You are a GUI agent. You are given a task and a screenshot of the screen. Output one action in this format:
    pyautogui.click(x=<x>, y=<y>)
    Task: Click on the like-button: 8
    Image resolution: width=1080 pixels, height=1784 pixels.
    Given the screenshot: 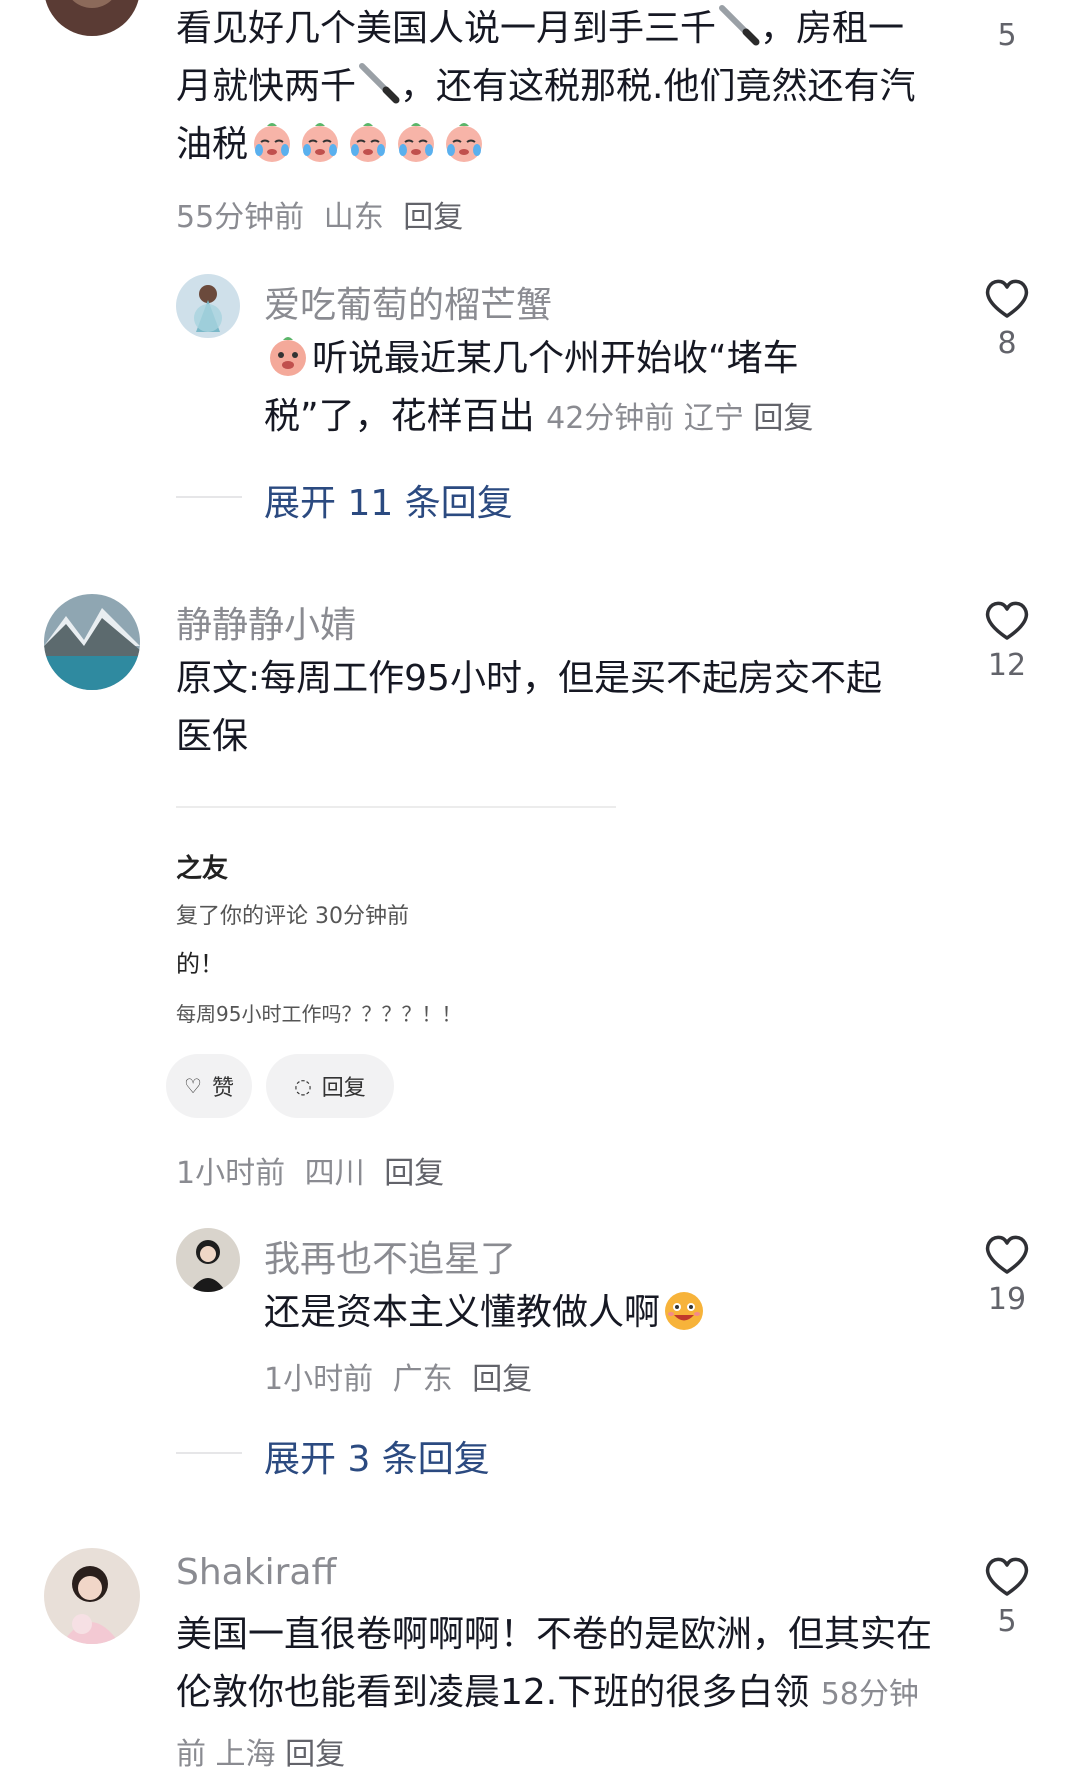 What is the action you would take?
    pyautogui.click(x=1007, y=318)
    